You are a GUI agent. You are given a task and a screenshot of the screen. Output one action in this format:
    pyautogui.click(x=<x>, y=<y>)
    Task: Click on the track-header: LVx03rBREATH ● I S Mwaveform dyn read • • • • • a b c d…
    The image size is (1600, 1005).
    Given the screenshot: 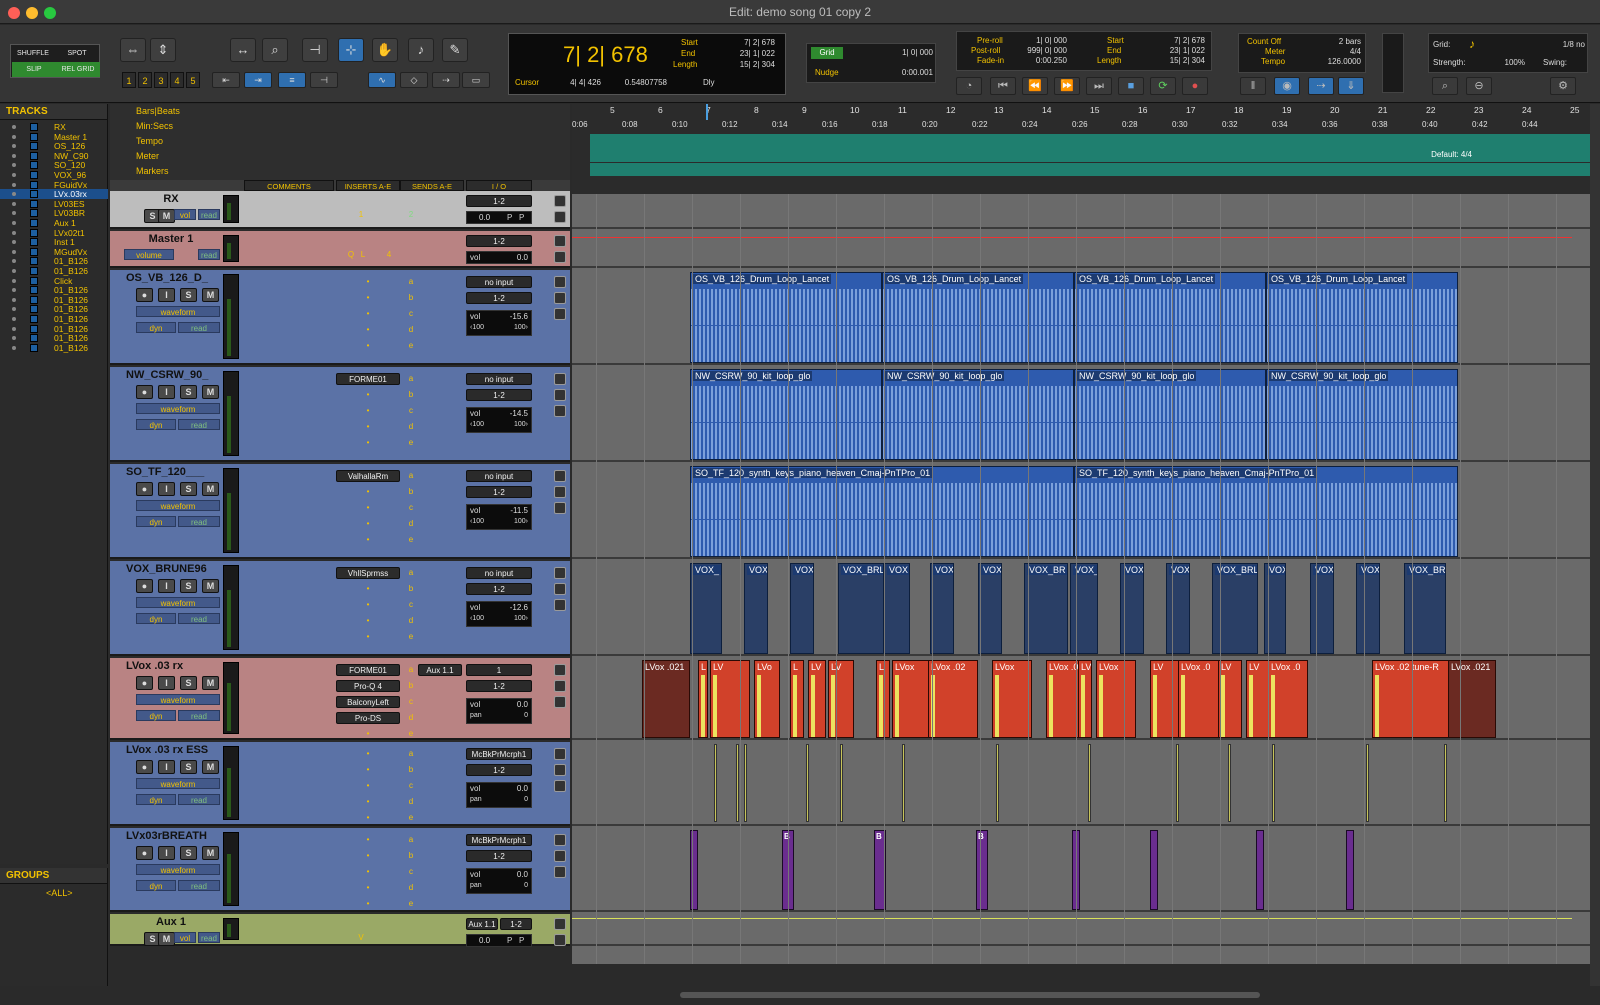 What is the action you would take?
    pyautogui.click(x=340, y=870)
    